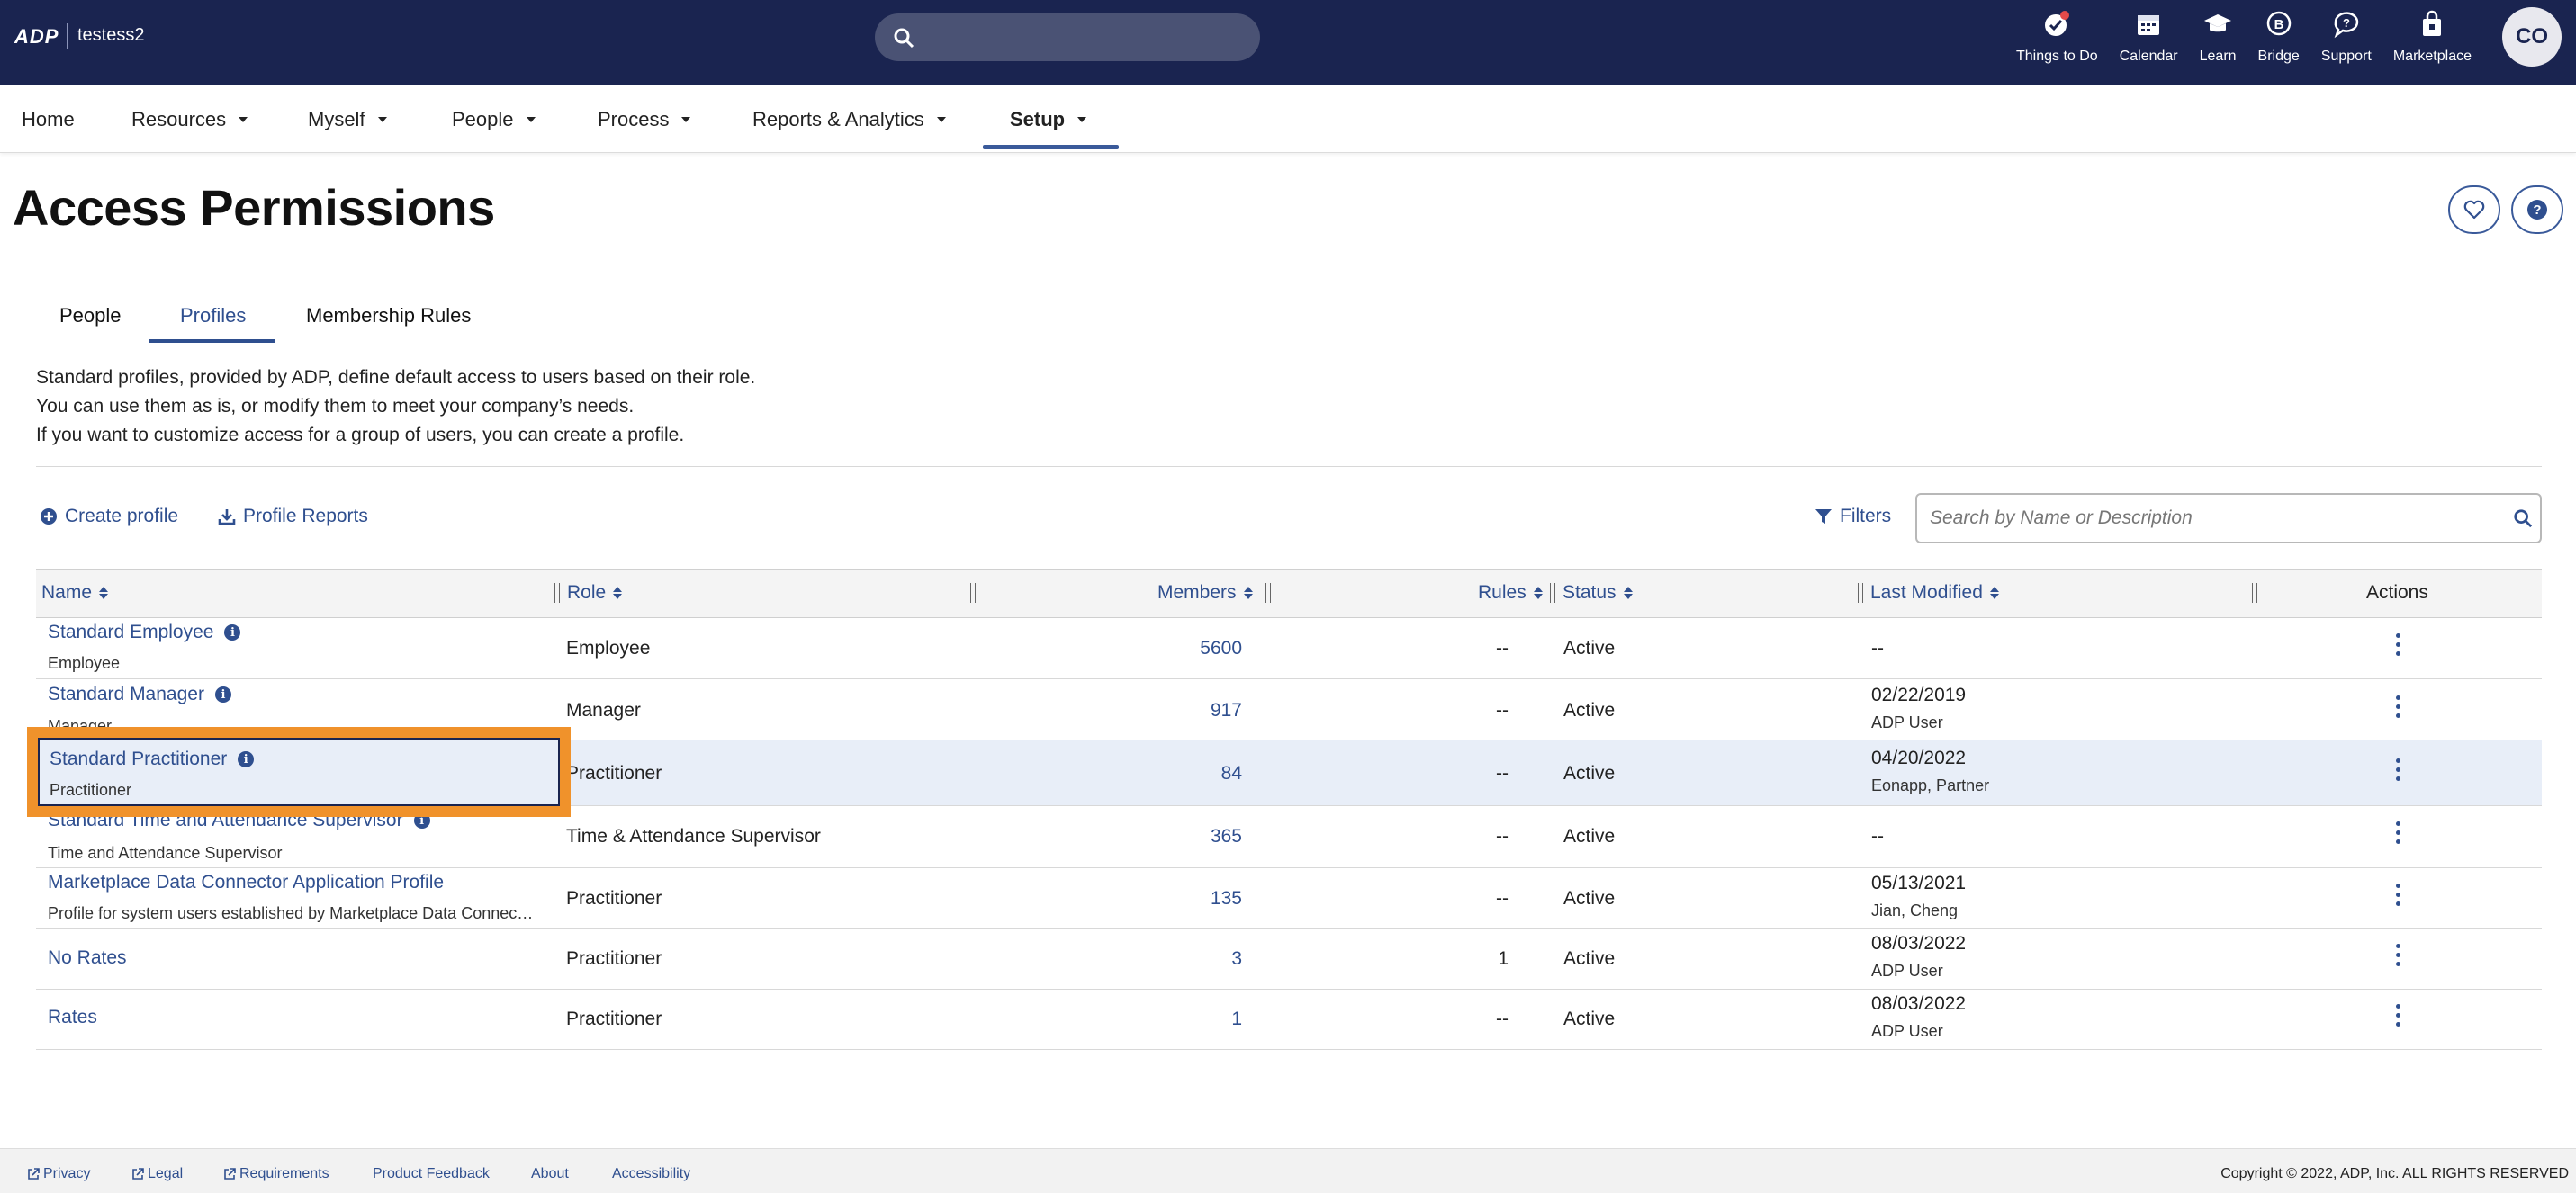 Image resolution: width=2576 pixels, height=1193 pixels. Describe the element at coordinates (2218, 43) in the screenshot. I see `learn-button: Learn` at that location.